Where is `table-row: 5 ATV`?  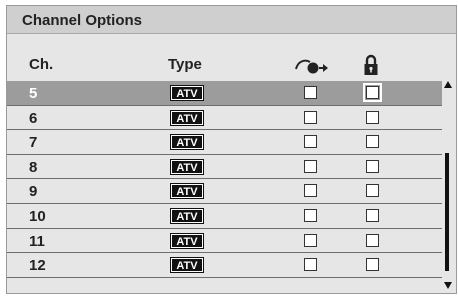 table-row: 5 ATV is located at coordinates (224, 93).